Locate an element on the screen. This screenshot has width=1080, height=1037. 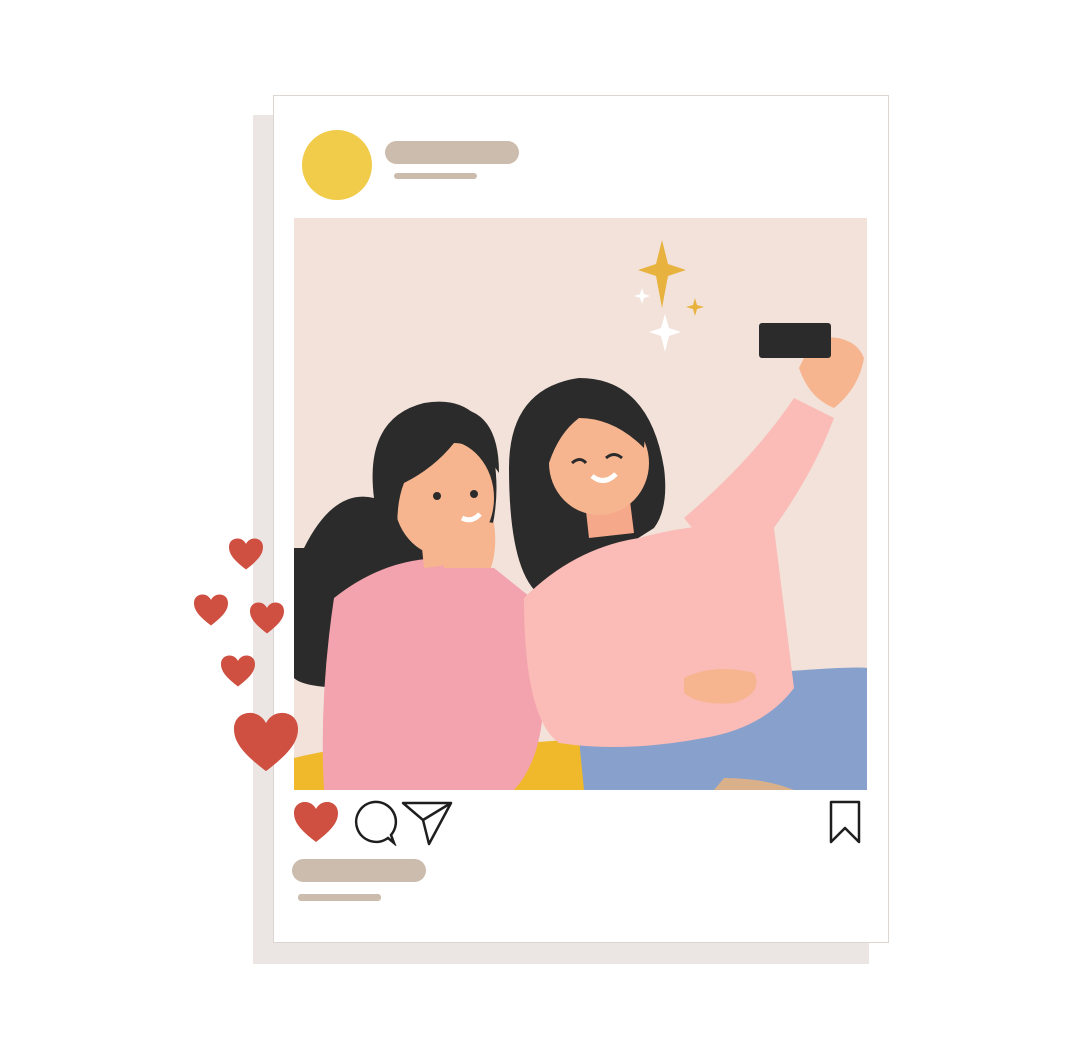
likes-placeholder is located at coordinates (359, 870).